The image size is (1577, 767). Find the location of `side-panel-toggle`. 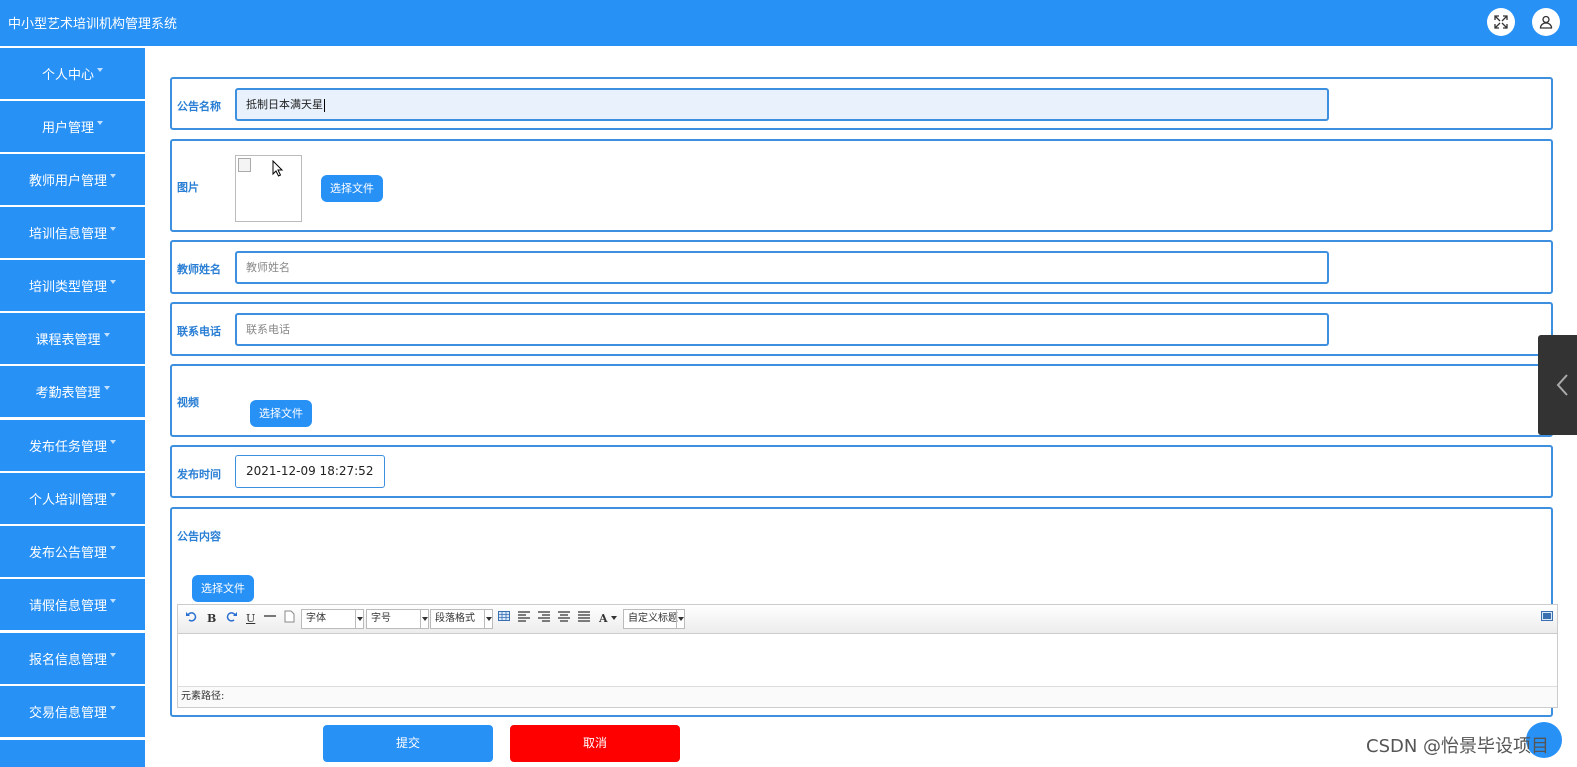

side-panel-toggle is located at coordinates (1557, 385).